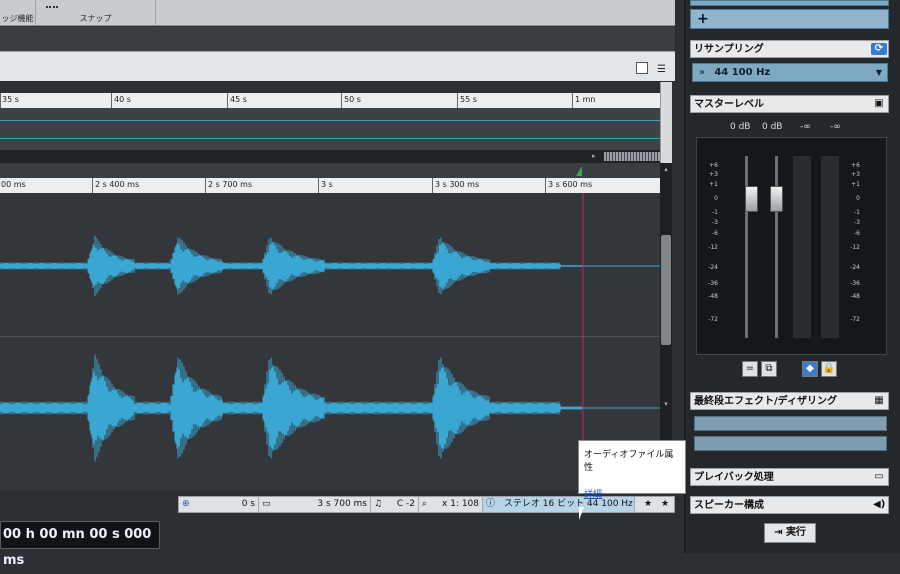 Image resolution: width=900 pixels, height=574 pixels. I want to click on zoom-value: x 1: 108, so click(460, 504).